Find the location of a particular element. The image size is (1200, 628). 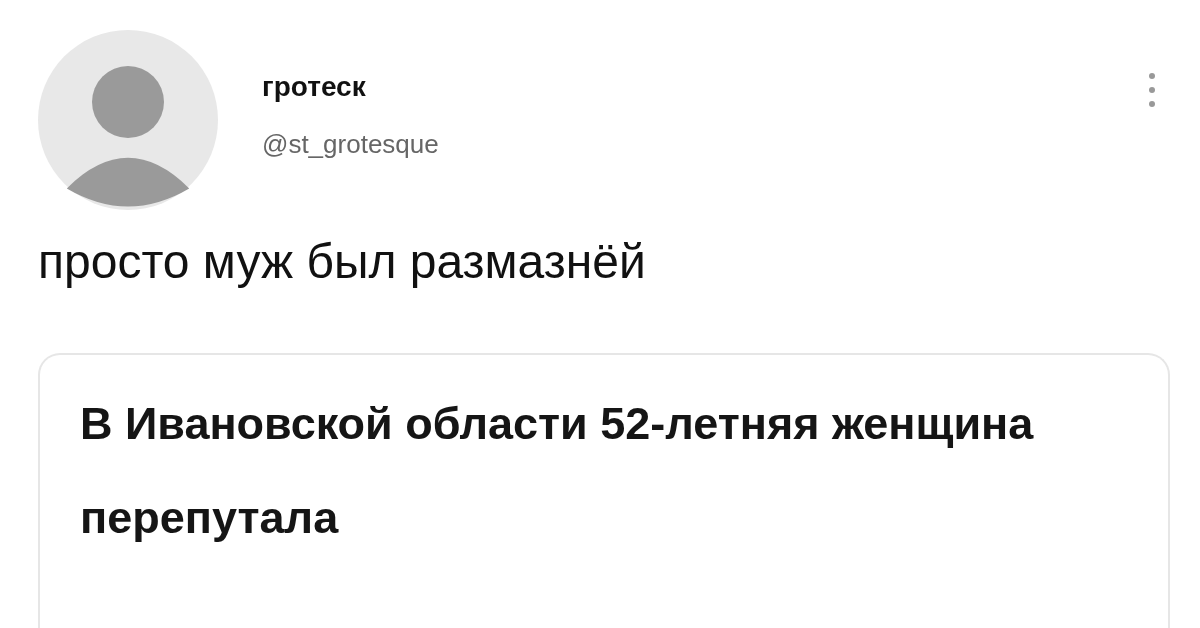

author-handle: @st_grotesque is located at coordinates (350, 144).